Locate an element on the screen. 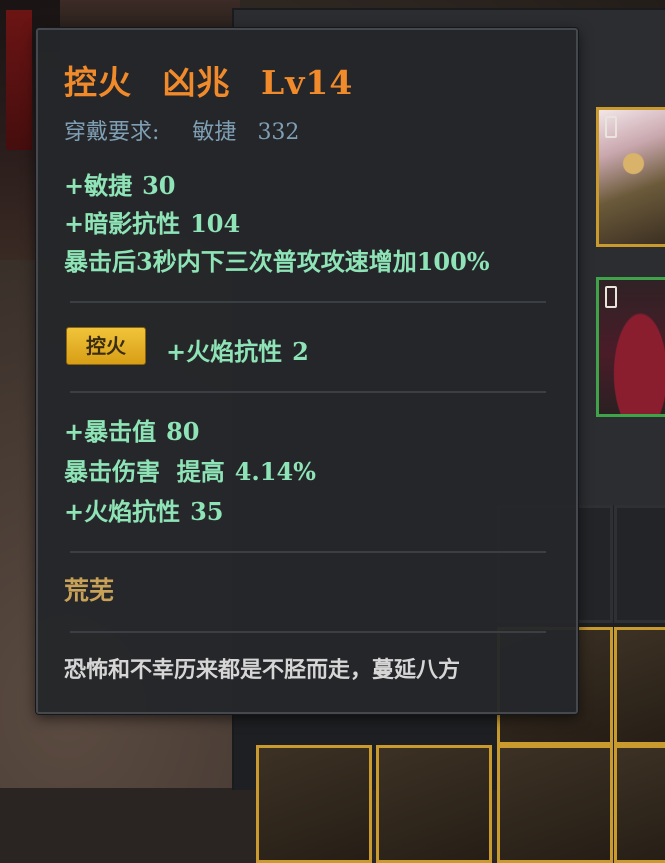  extra-stat-line: +火焰抗性 35 is located at coordinates (144, 509).